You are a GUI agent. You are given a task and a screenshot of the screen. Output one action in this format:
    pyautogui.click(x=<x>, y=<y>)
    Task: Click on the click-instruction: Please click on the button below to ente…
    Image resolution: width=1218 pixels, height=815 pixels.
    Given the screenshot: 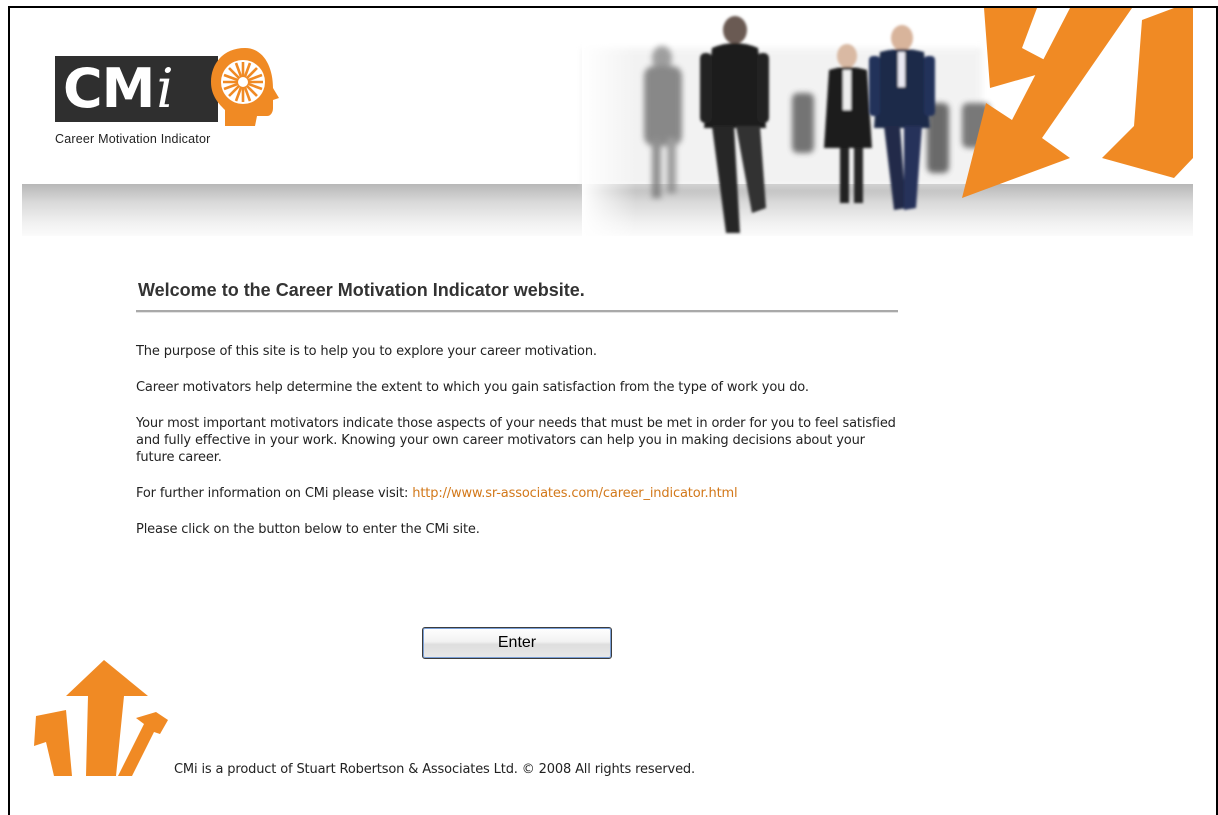 What is the action you would take?
    pyautogui.click(x=308, y=529)
    